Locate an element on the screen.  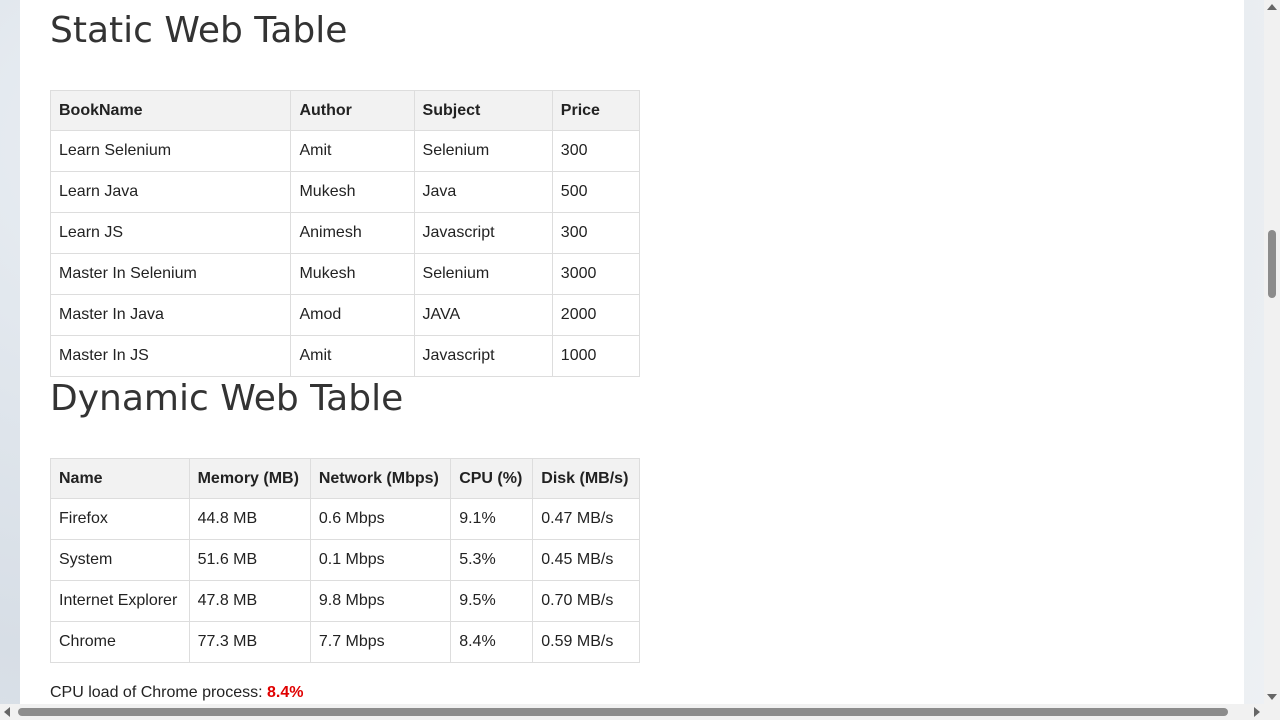
table-cell: JAVA is located at coordinates (483, 315).